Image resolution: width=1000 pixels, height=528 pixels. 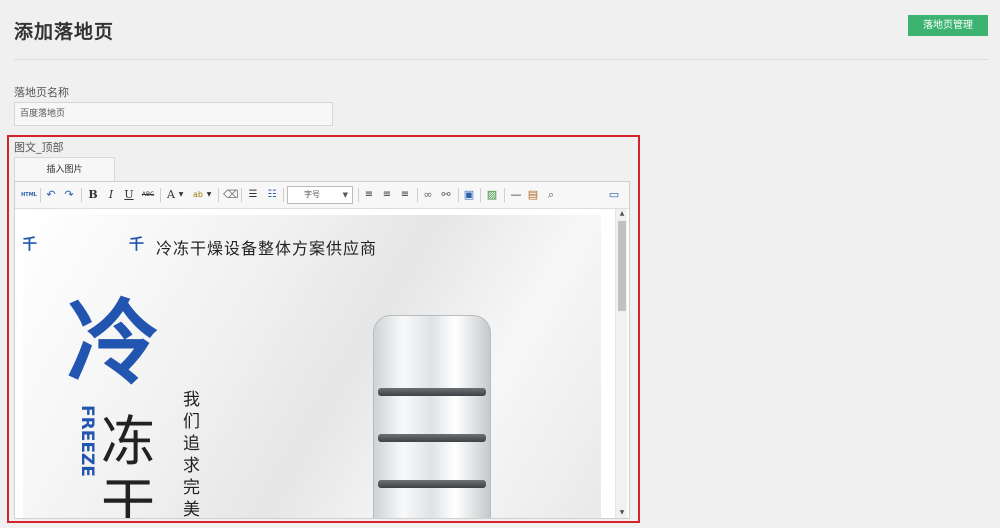 What do you see at coordinates (41, 92) in the screenshot?
I see `name-field-label: 落地页名称` at bounding box center [41, 92].